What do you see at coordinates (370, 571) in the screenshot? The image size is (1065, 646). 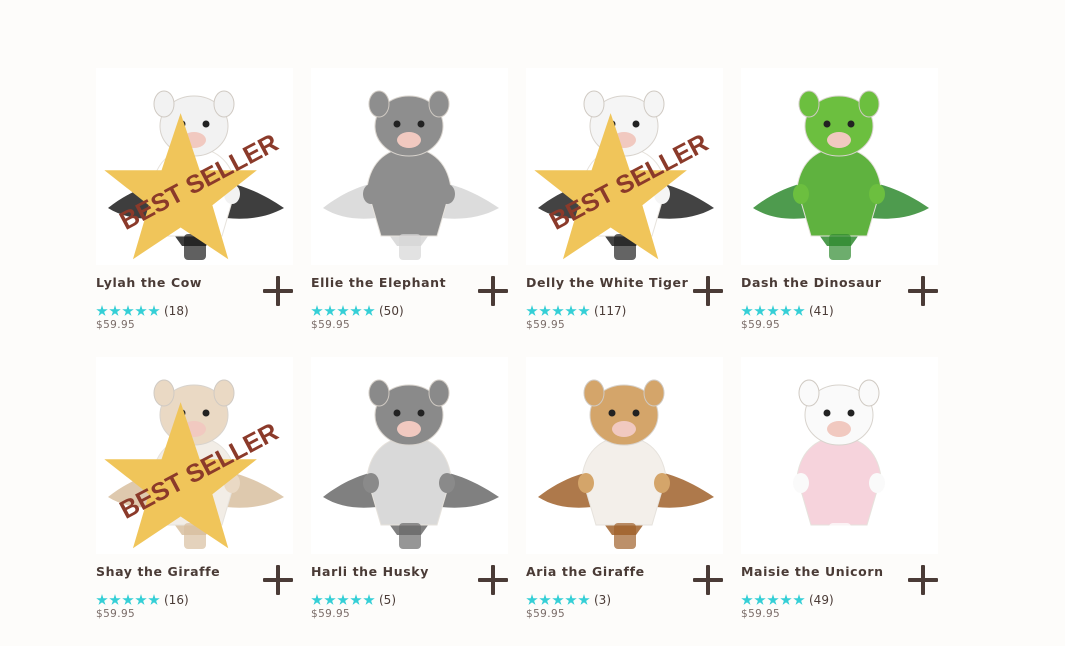 I see `product-name: Harli the Husky` at bounding box center [370, 571].